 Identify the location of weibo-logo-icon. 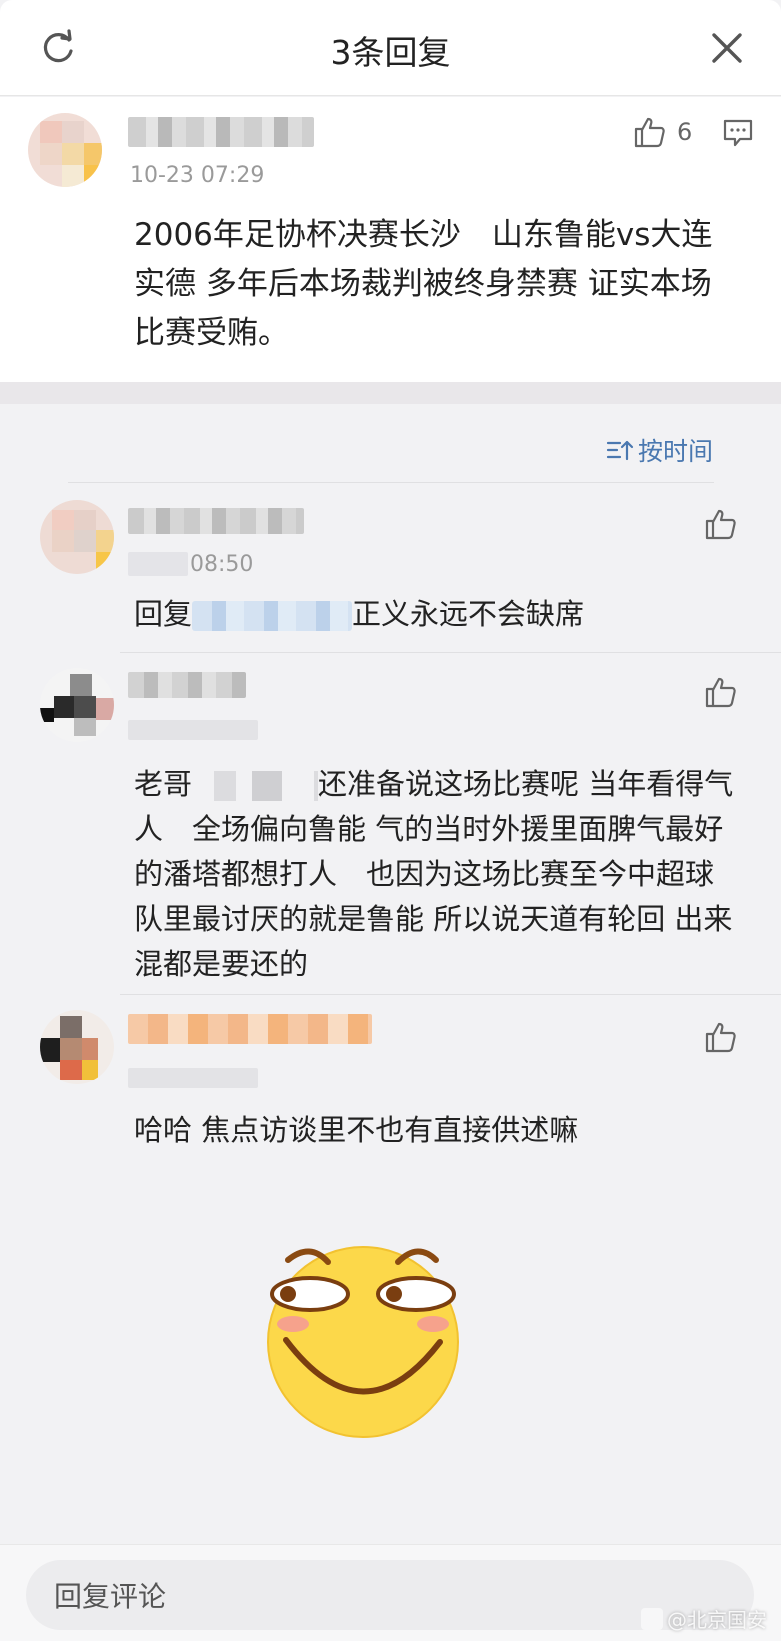
(652, 1618).